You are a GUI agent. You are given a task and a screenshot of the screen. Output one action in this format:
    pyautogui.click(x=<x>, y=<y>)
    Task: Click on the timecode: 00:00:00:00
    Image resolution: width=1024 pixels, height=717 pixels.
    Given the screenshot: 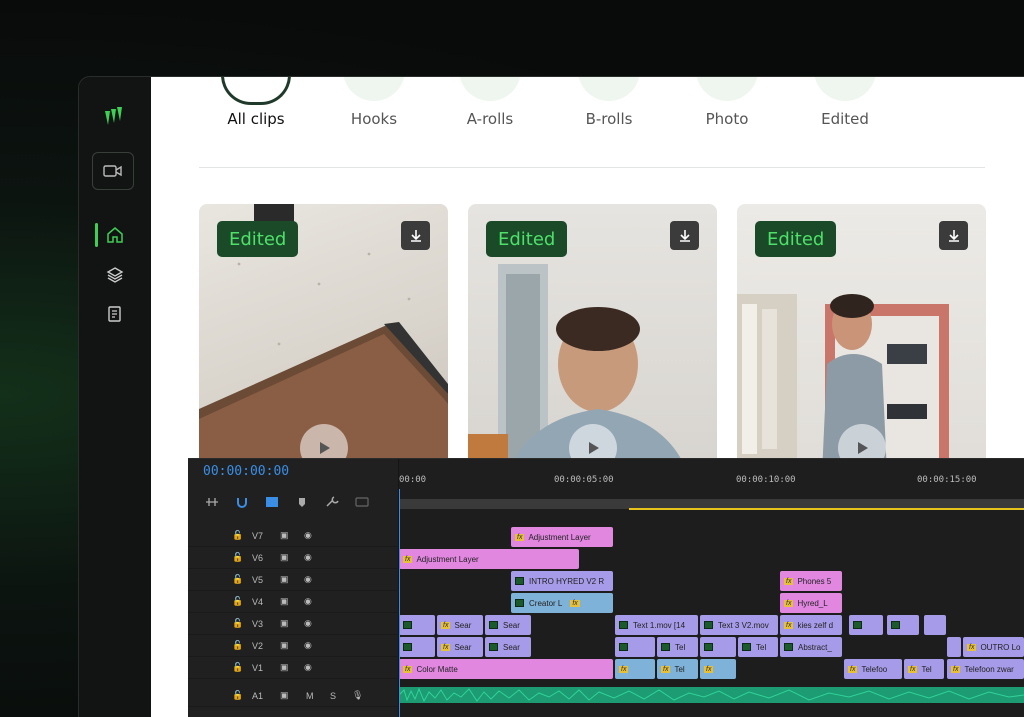 What is the action you would take?
    pyautogui.click(x=246, y=471)
    